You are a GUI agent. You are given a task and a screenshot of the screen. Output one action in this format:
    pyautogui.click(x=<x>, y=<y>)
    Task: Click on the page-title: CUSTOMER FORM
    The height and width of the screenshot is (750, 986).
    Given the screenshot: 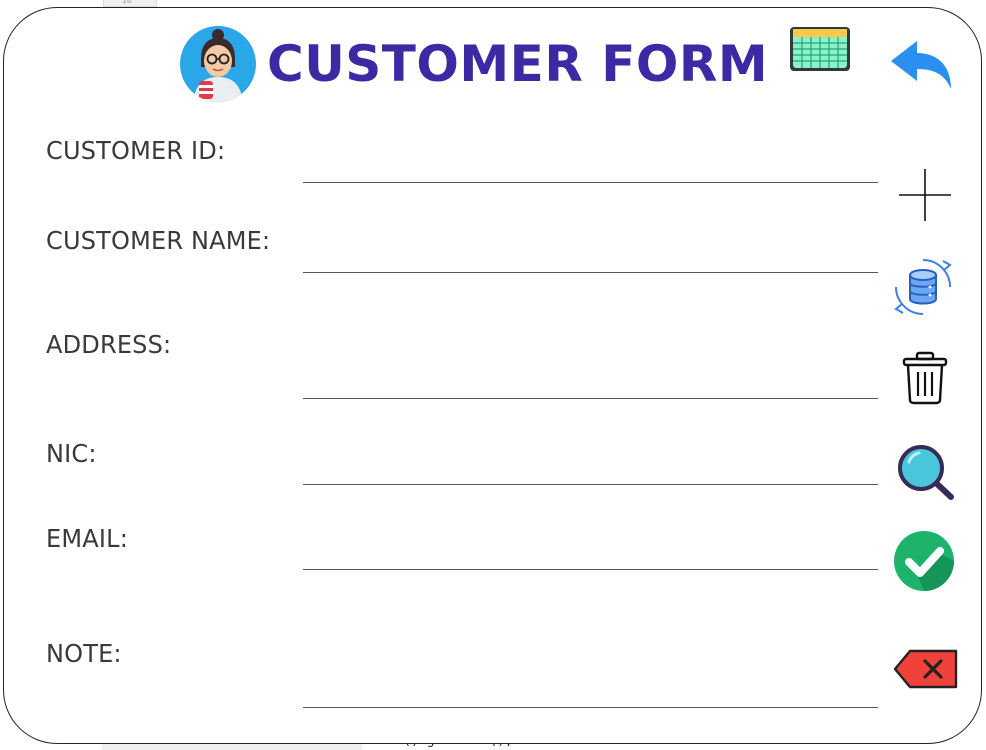 What is the action you would take?
    pyautogui.click(x=518, y=64)
    